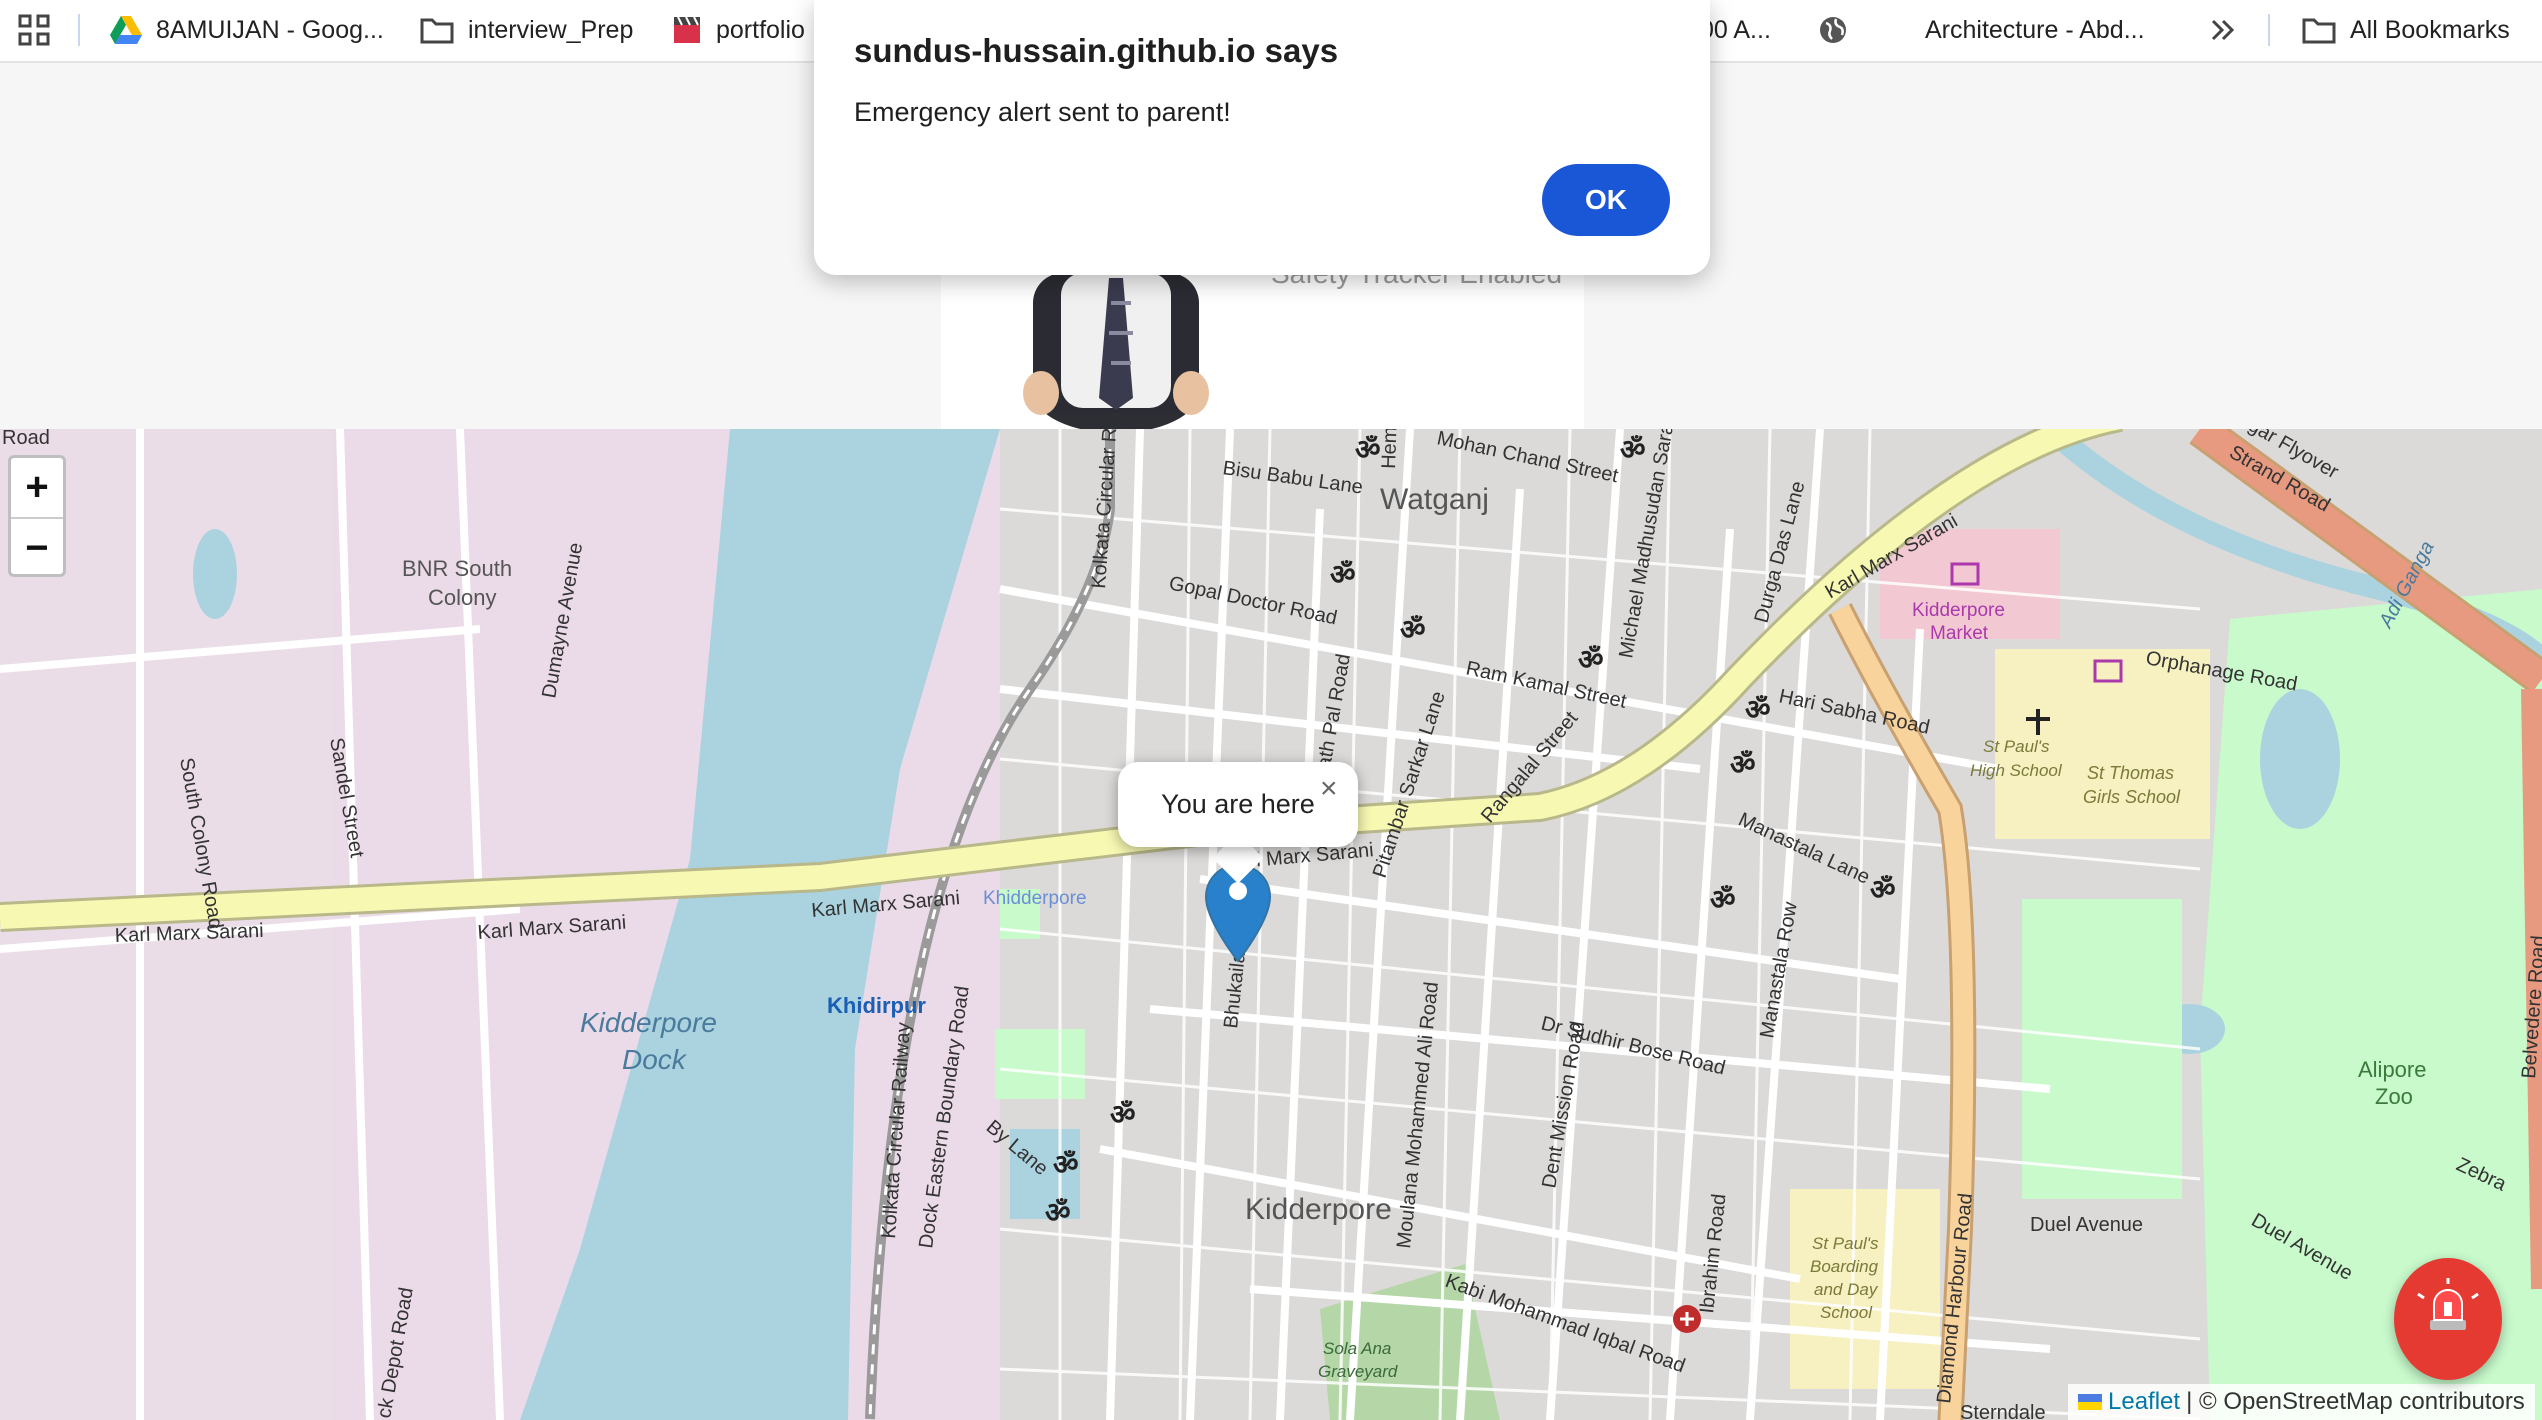 The height and width of the screenshot is (1420, 2542). What do you see at coordinates (26, 439) in the screenshot?
I see `map-label-road-top-left: Road` at bounding box center [26, 439].